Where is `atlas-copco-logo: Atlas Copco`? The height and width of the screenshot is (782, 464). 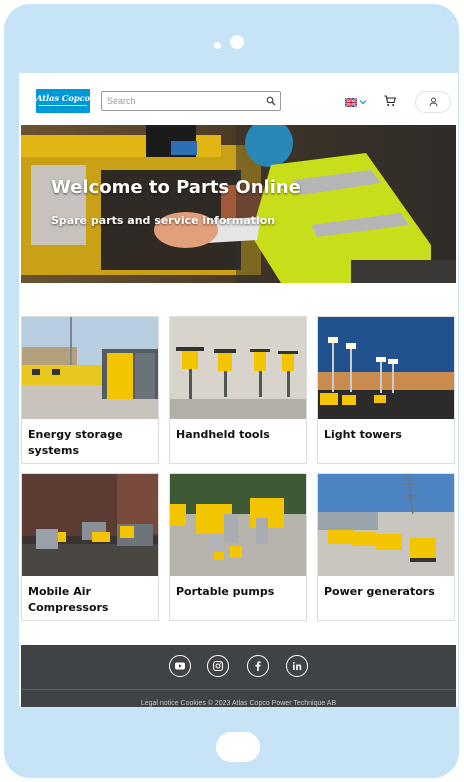
atlas-copco-logo: Atlas Copco is located at coordinates (63, 101).